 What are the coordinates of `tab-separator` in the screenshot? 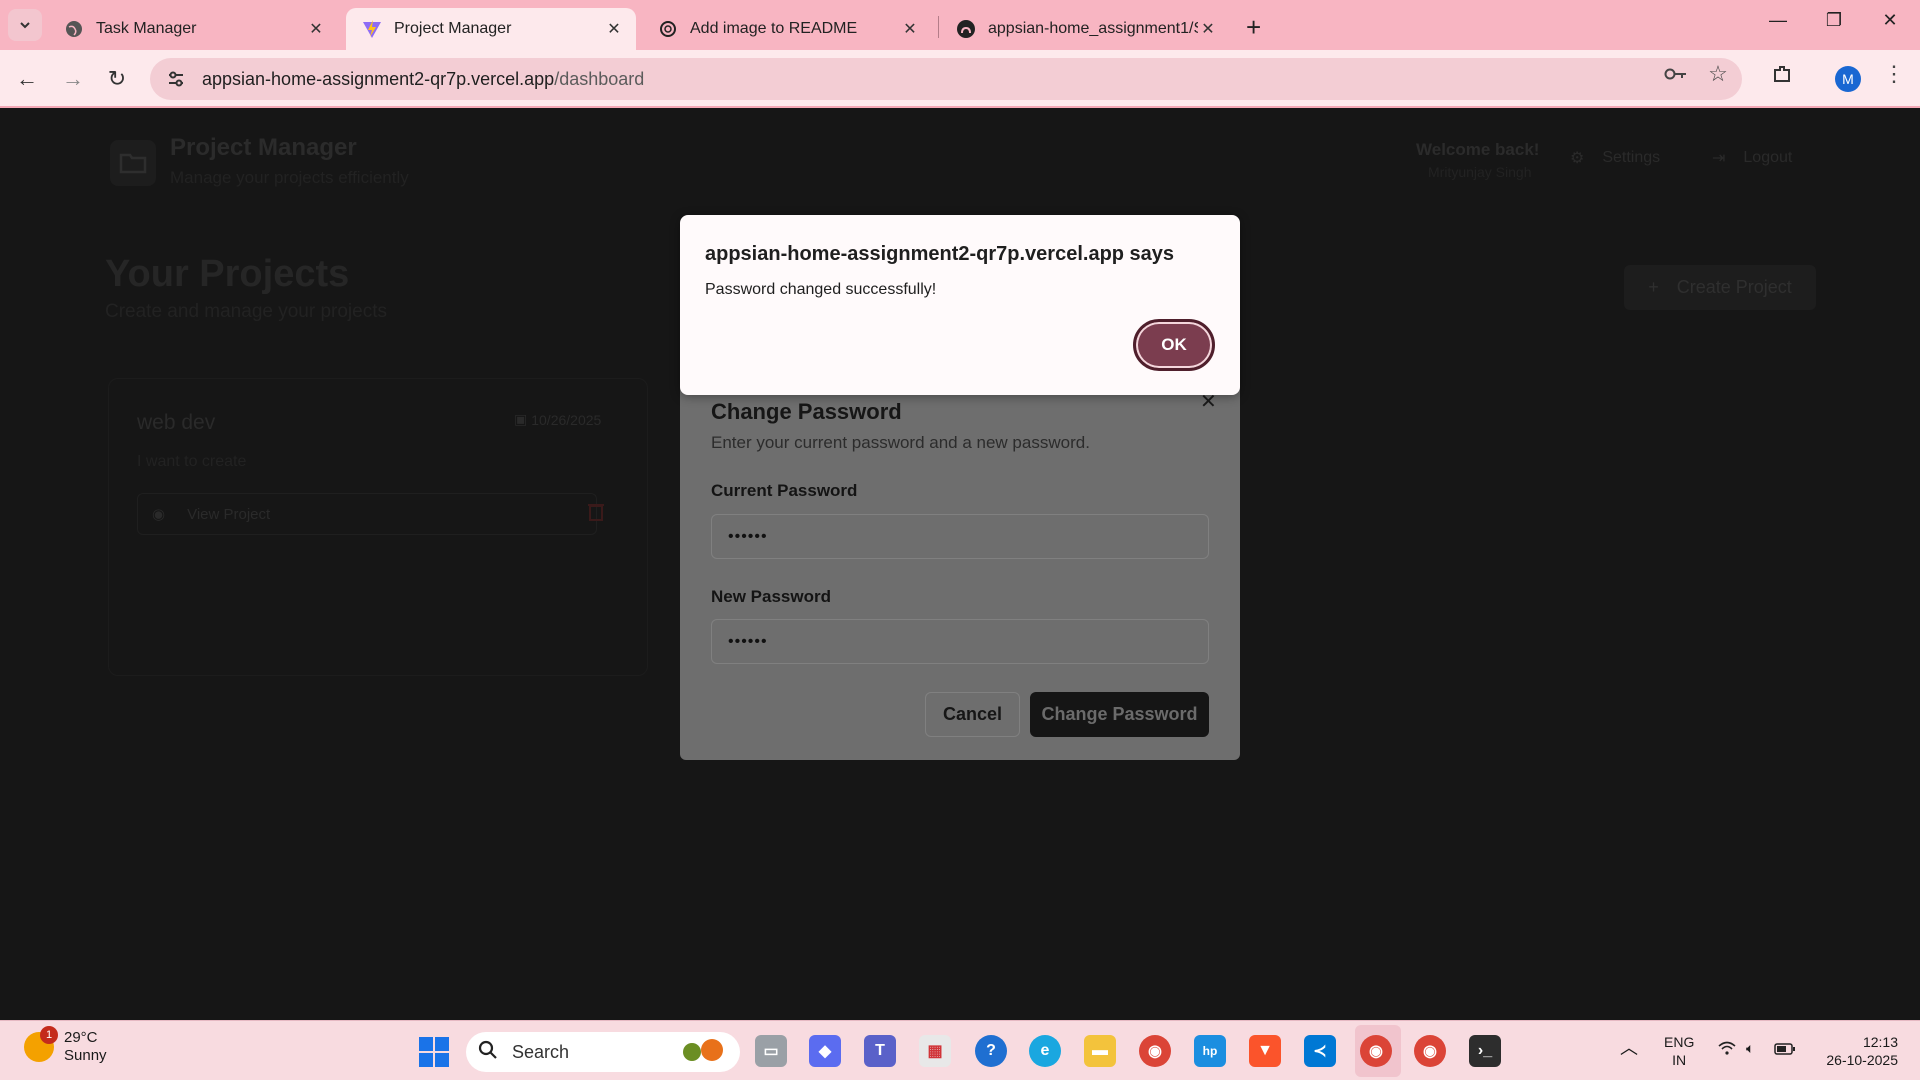 It's located at (938, 27).